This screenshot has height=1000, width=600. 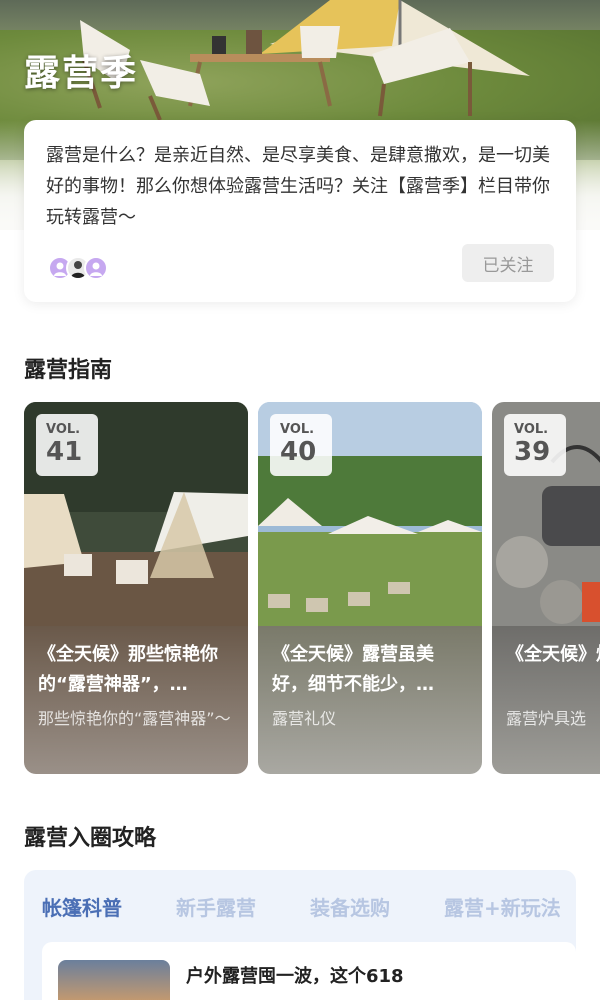 What do you see at coordinates (216, 906) in the screenshot?
I see `tab-beginner-camping: 新手露营` at bounding box center [216, 906].